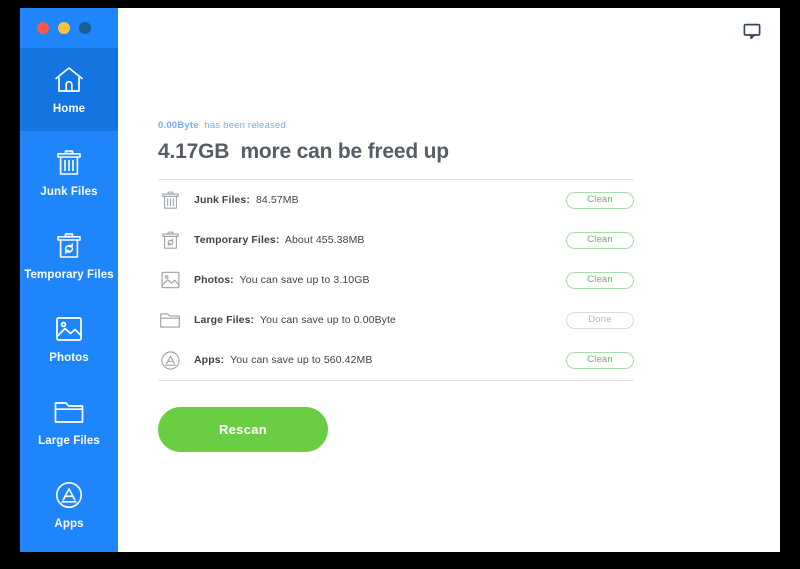 The width and height of the screenshot is (800, 569). I want to click on sidebar-item-home: Home, so click(69, 89).